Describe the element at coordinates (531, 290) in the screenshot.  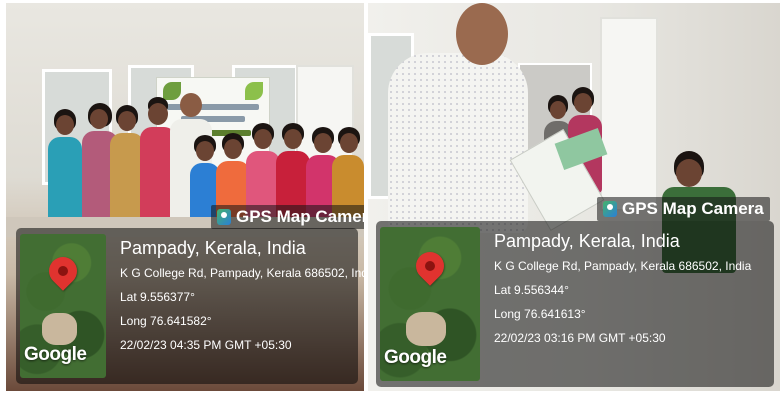
I see `latitude: Lat 9.556344°` at that location.